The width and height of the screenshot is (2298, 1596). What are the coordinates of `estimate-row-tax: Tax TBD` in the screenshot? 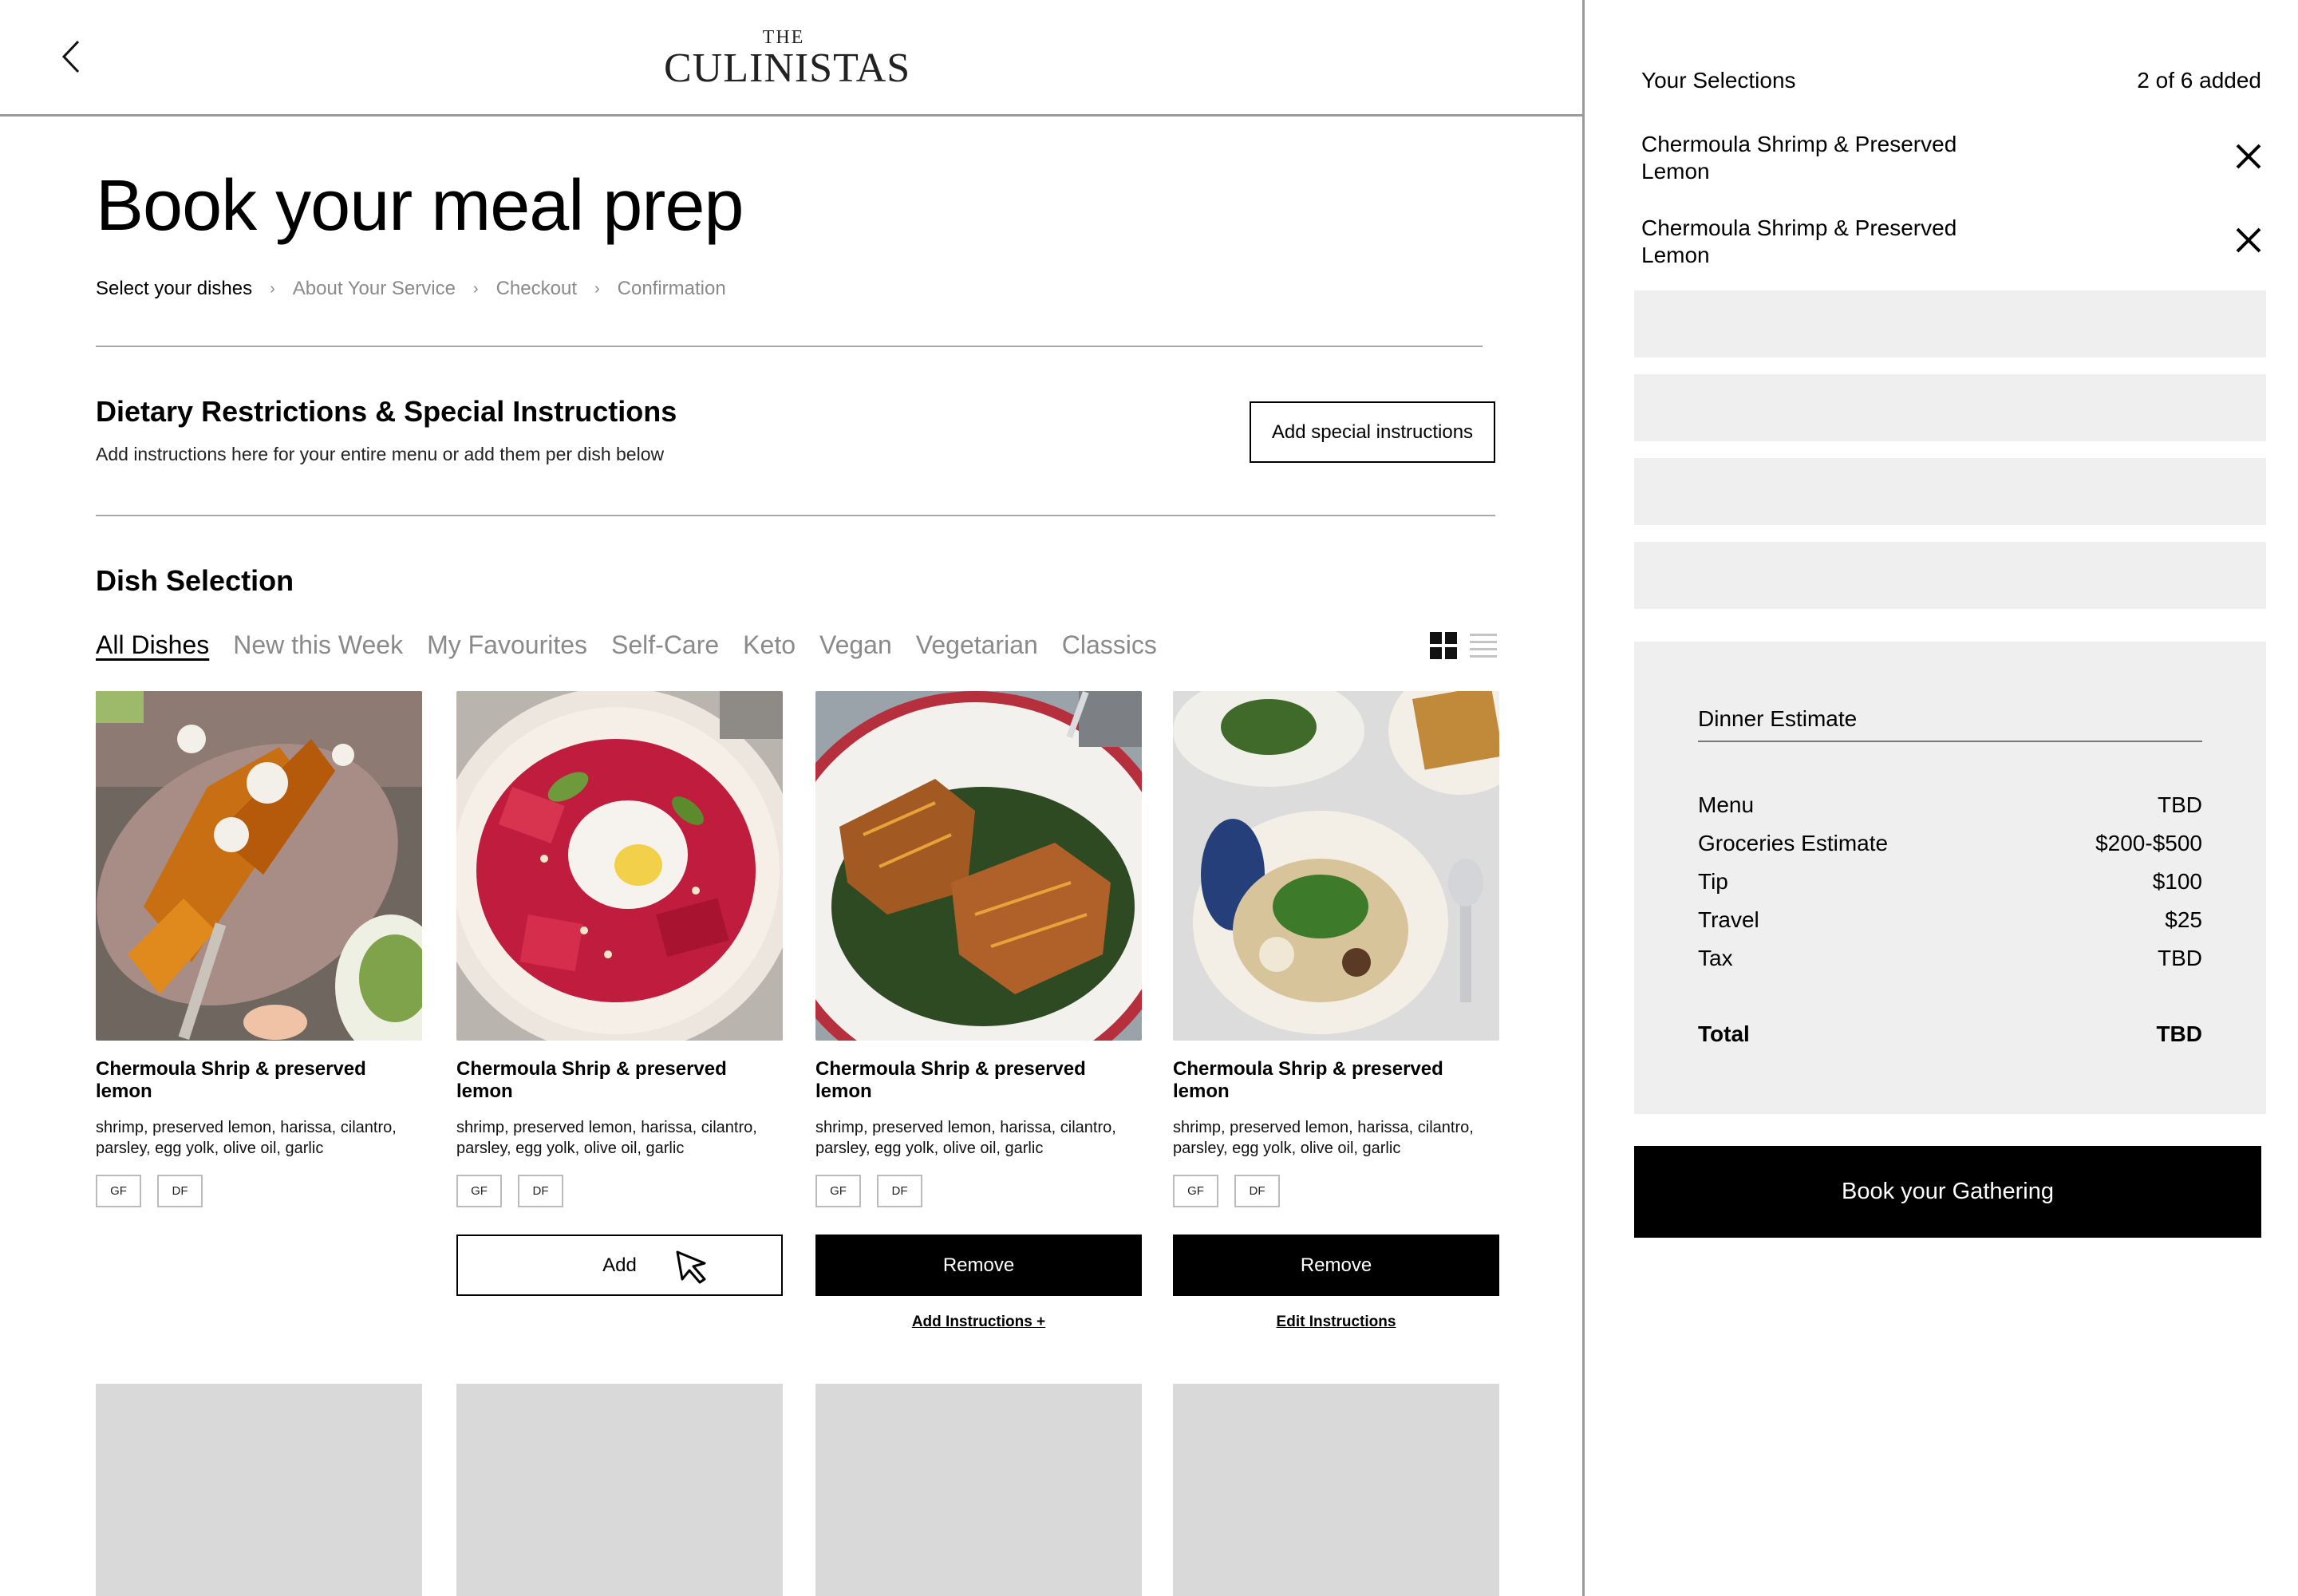 It's located at (1950, 958).